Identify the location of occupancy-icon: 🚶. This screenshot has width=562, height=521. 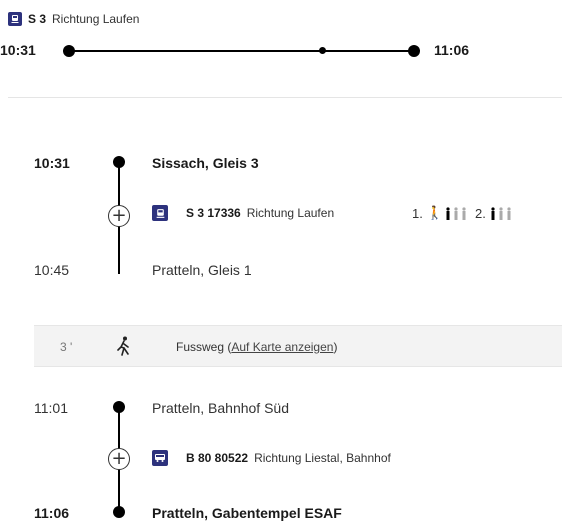
(434, 213).